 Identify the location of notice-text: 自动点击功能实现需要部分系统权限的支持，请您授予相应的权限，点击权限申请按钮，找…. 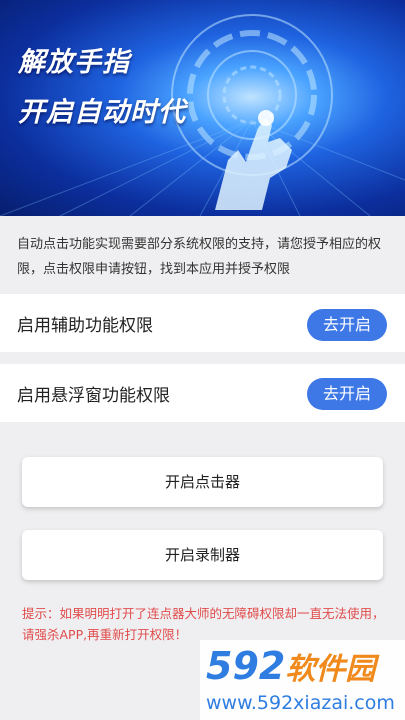
(199, 257).